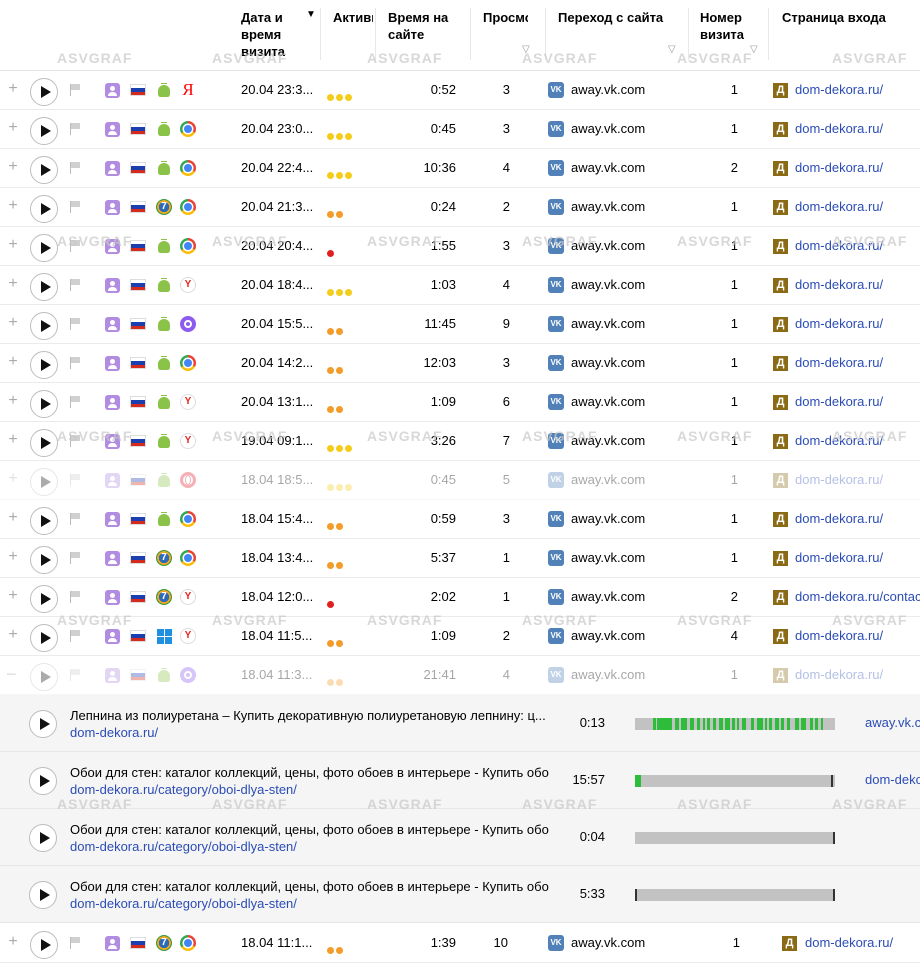 The image size is (920, 970). What do you see at coordinates (114, 732) in the screenshot?
I see `page-url-link: dom-dekora.ru/` at bounding box center [114, 732].